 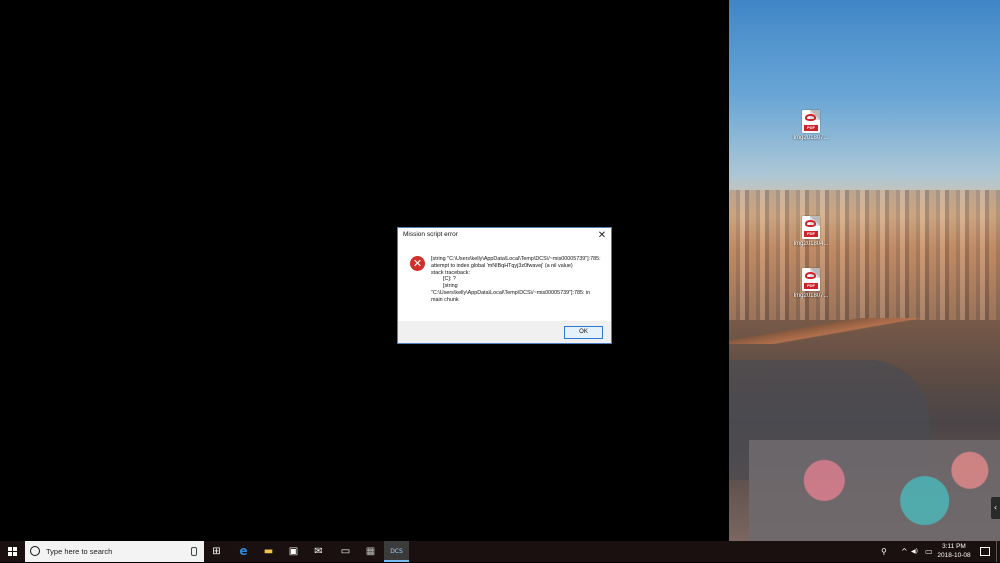 What do you see at coordinates (194, 551) in the screenshot?
I see `microphone-icon` at bounding box center [194, 551].